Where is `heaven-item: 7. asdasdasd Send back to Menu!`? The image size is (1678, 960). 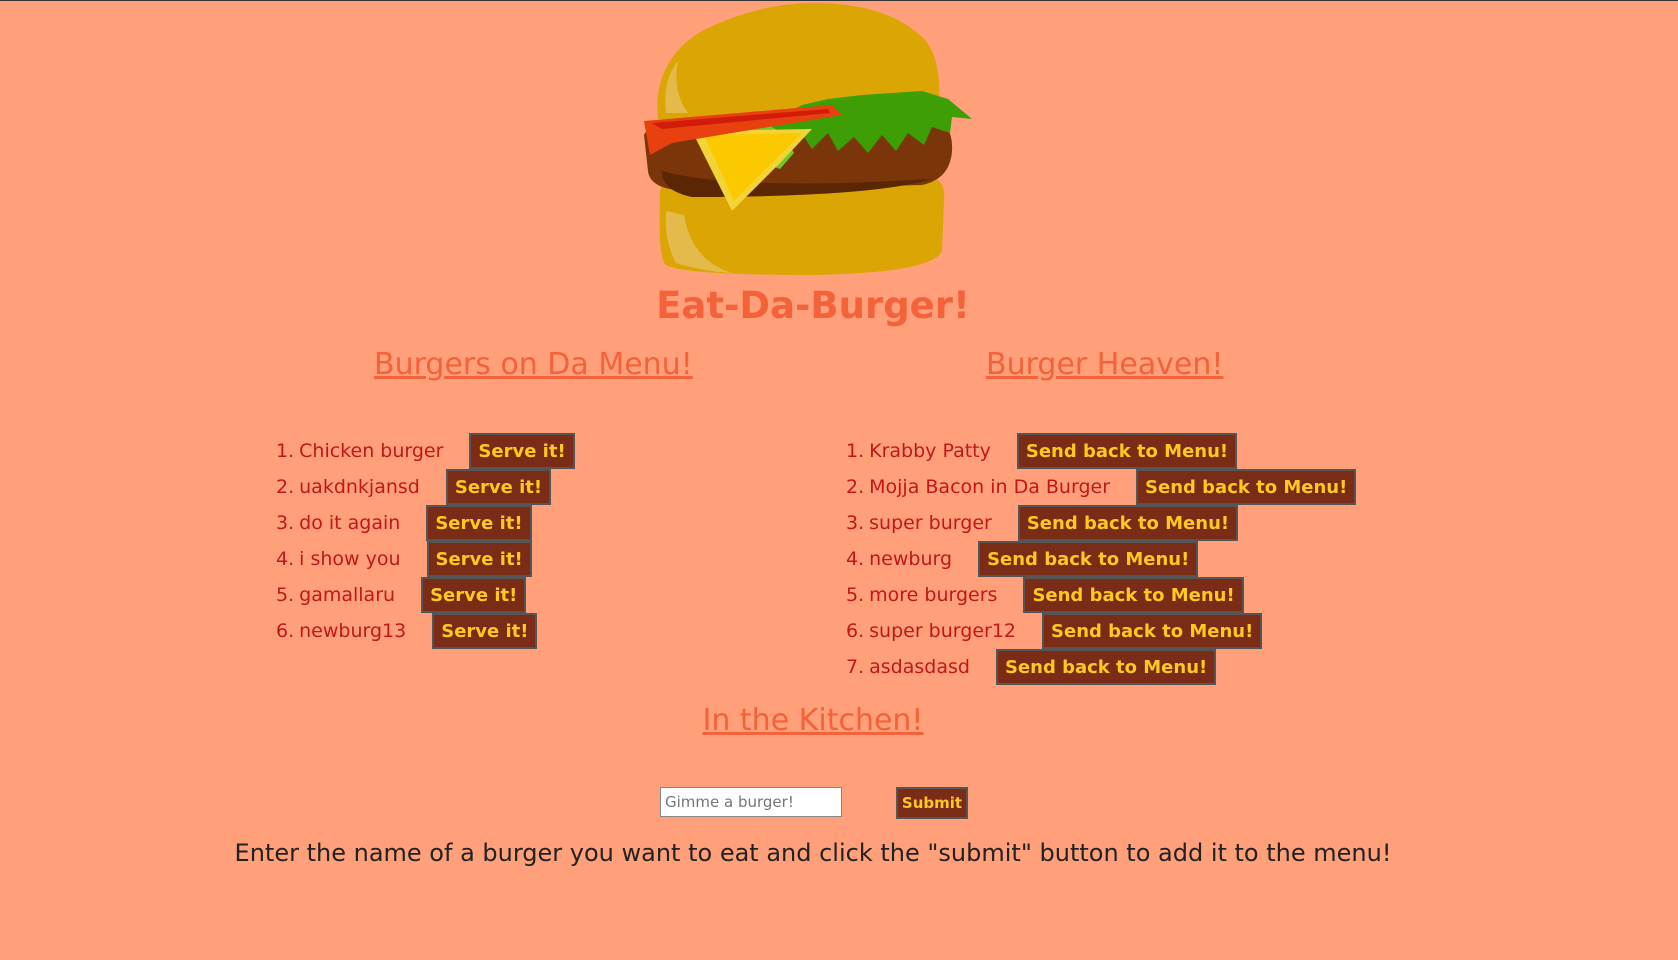
heaven-item: 7. asdasdasd Send back to Menu! is located at coordinates (1101, 667).